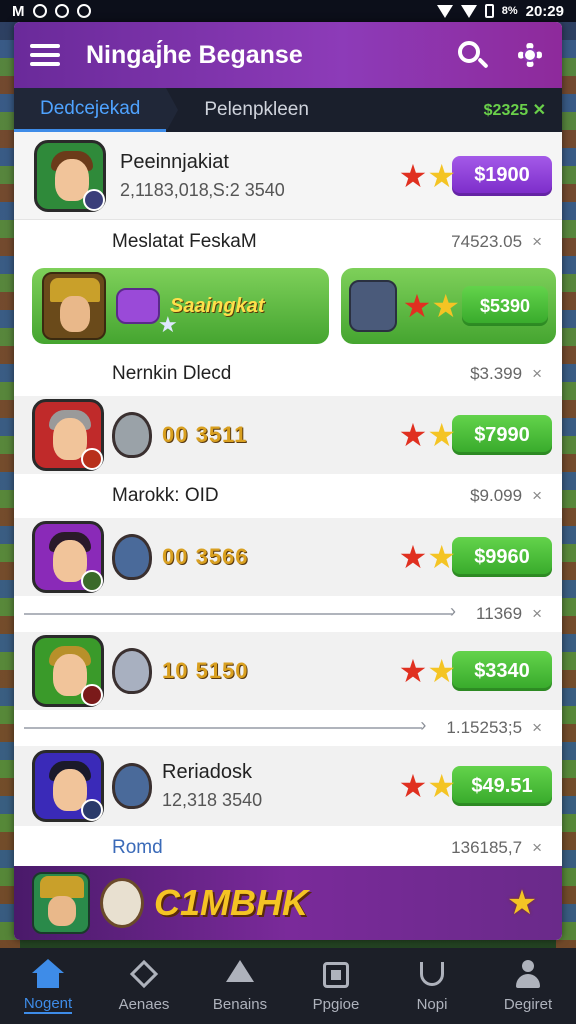 The width and height of the screenshot is (576, 1024). I want to click on tab-separator, so click(172, 110).